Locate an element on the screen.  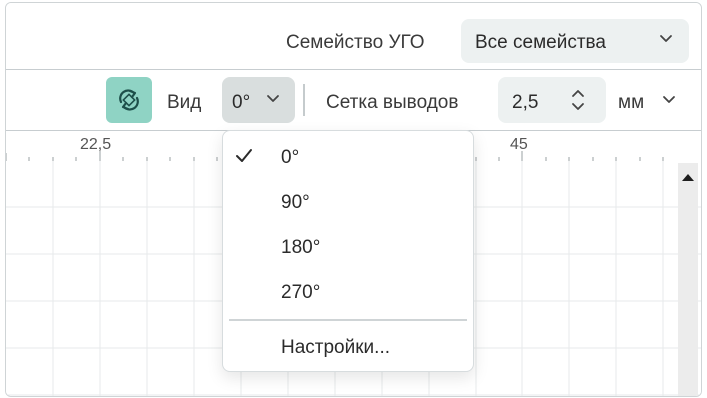
pin-grid-value: 2,5 is located at coordinates (525, 102).